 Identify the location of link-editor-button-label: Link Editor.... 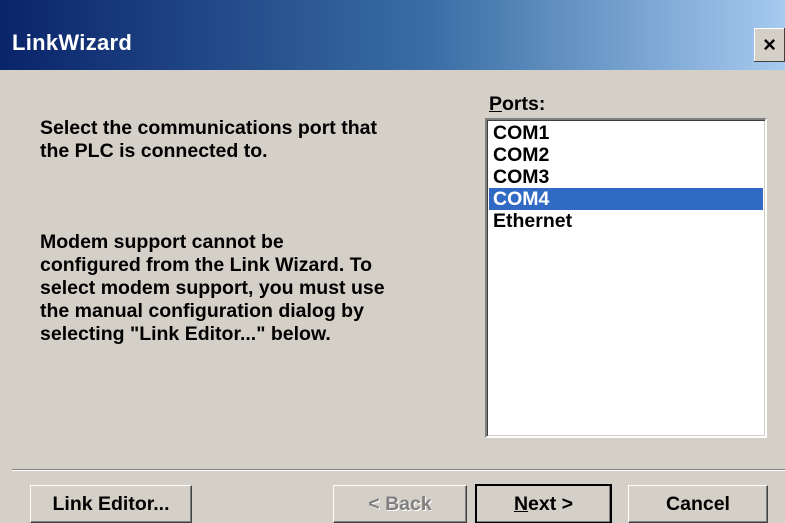
(111, 503).